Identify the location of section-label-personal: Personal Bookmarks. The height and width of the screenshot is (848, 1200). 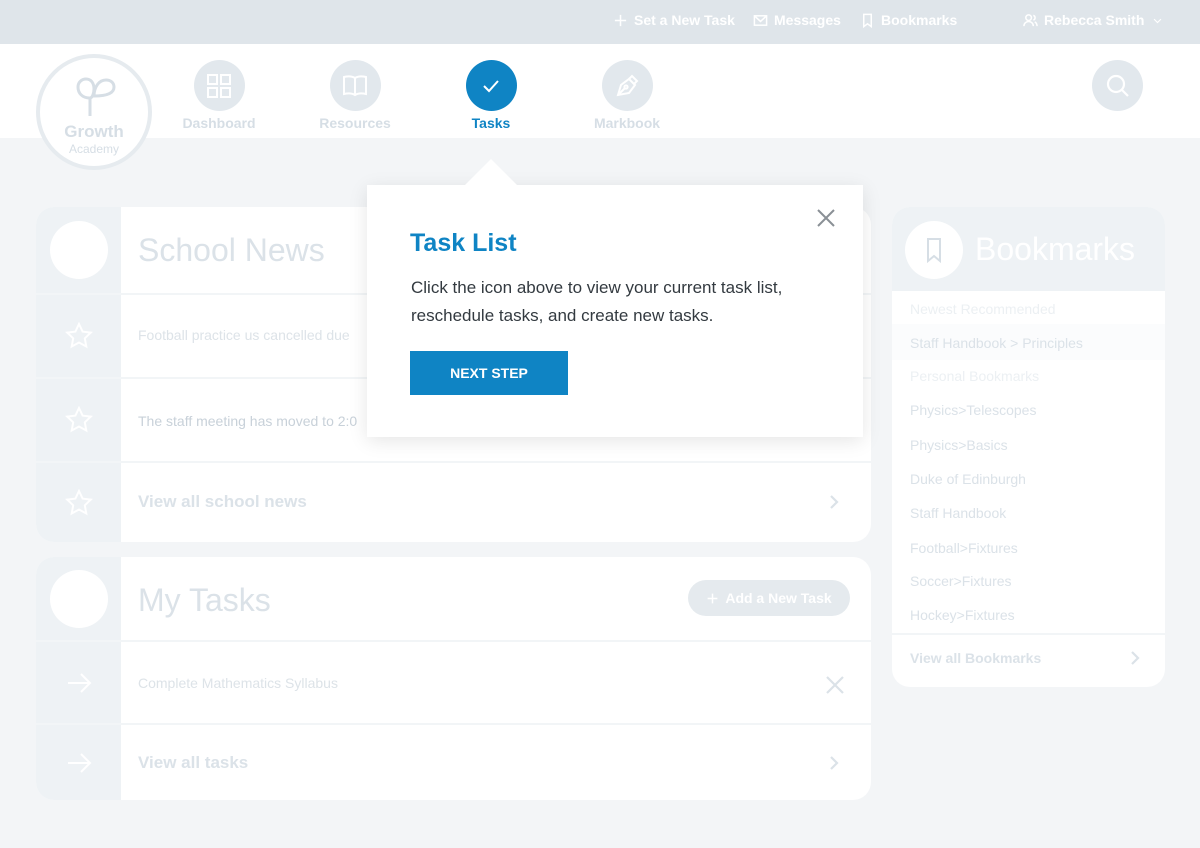
(975, 376).